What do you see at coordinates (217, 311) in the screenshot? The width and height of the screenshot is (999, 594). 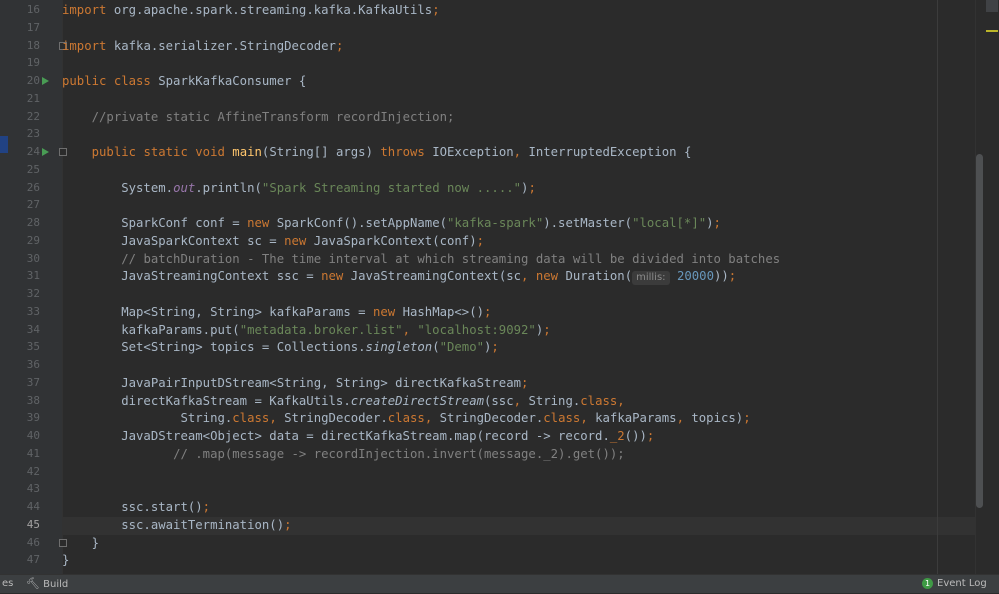 I see `code-token: Map<String, String> kafkaParams =` at bounding box center [217, 311].